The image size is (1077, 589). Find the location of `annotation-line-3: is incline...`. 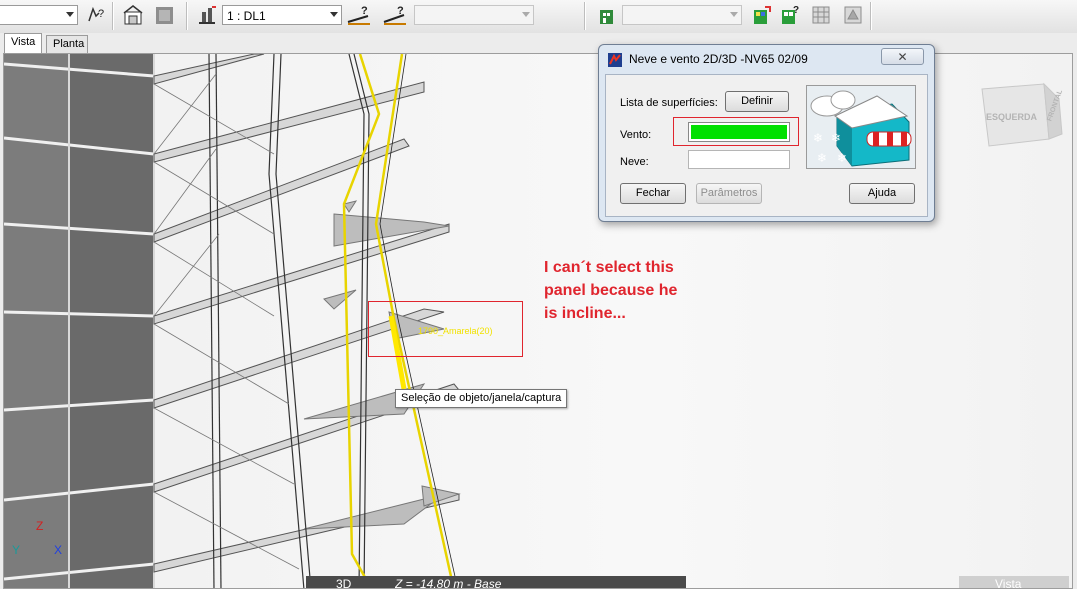

annotation-line-3: is incline... is located at coordinates (585, 313).